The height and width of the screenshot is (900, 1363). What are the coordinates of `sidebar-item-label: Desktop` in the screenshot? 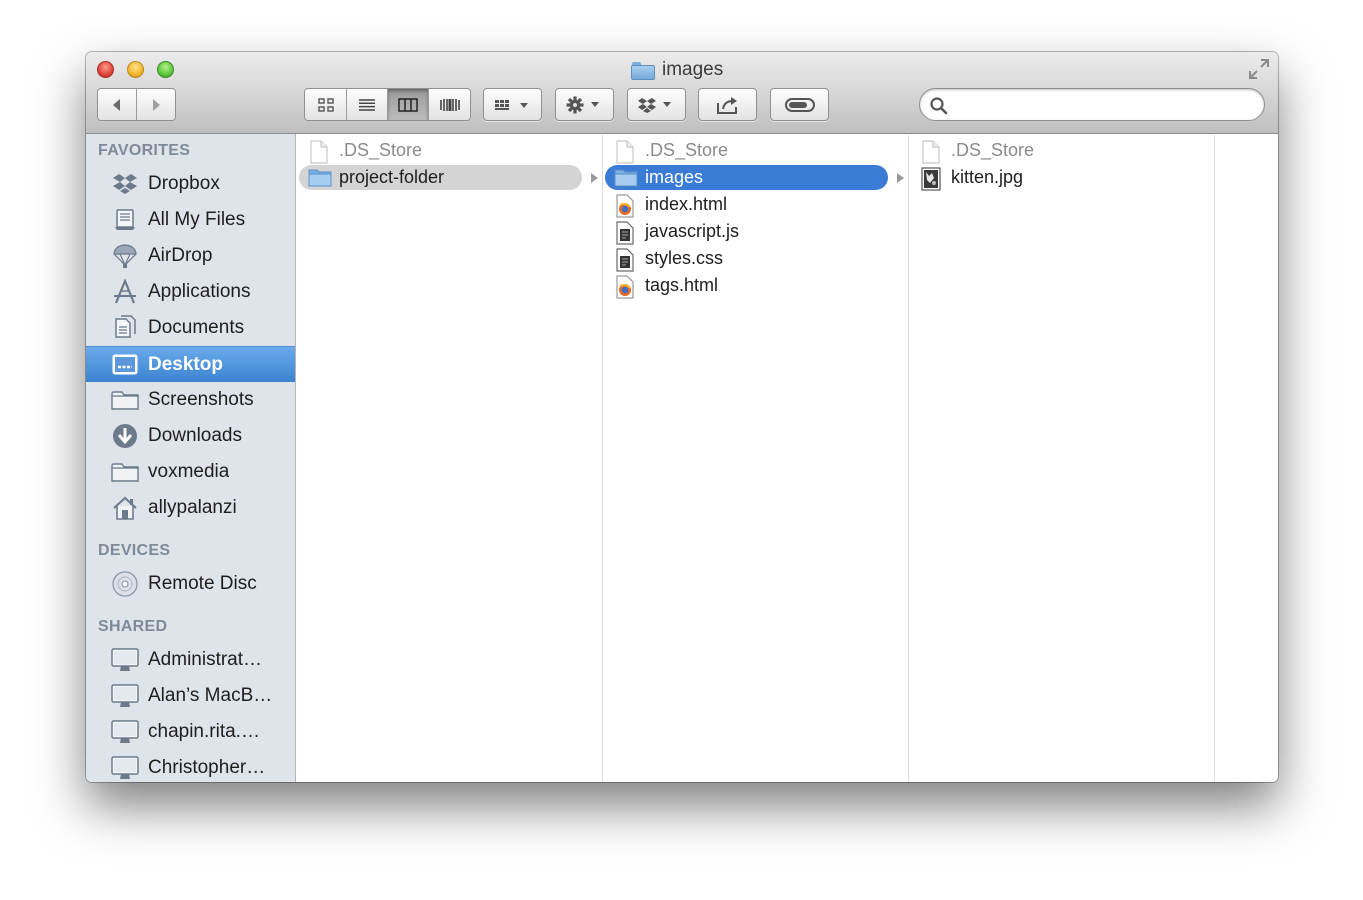 It's located at (185, 364).